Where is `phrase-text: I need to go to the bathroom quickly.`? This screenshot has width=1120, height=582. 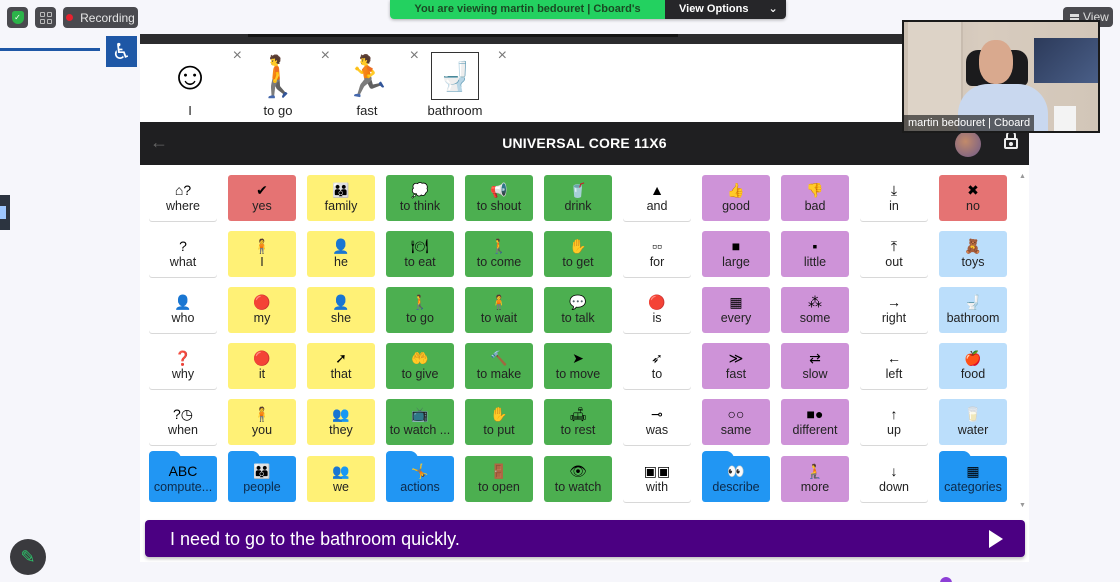
phrase-text: I need to go to the bathroom quickly. is located at coordinates (315, 539).